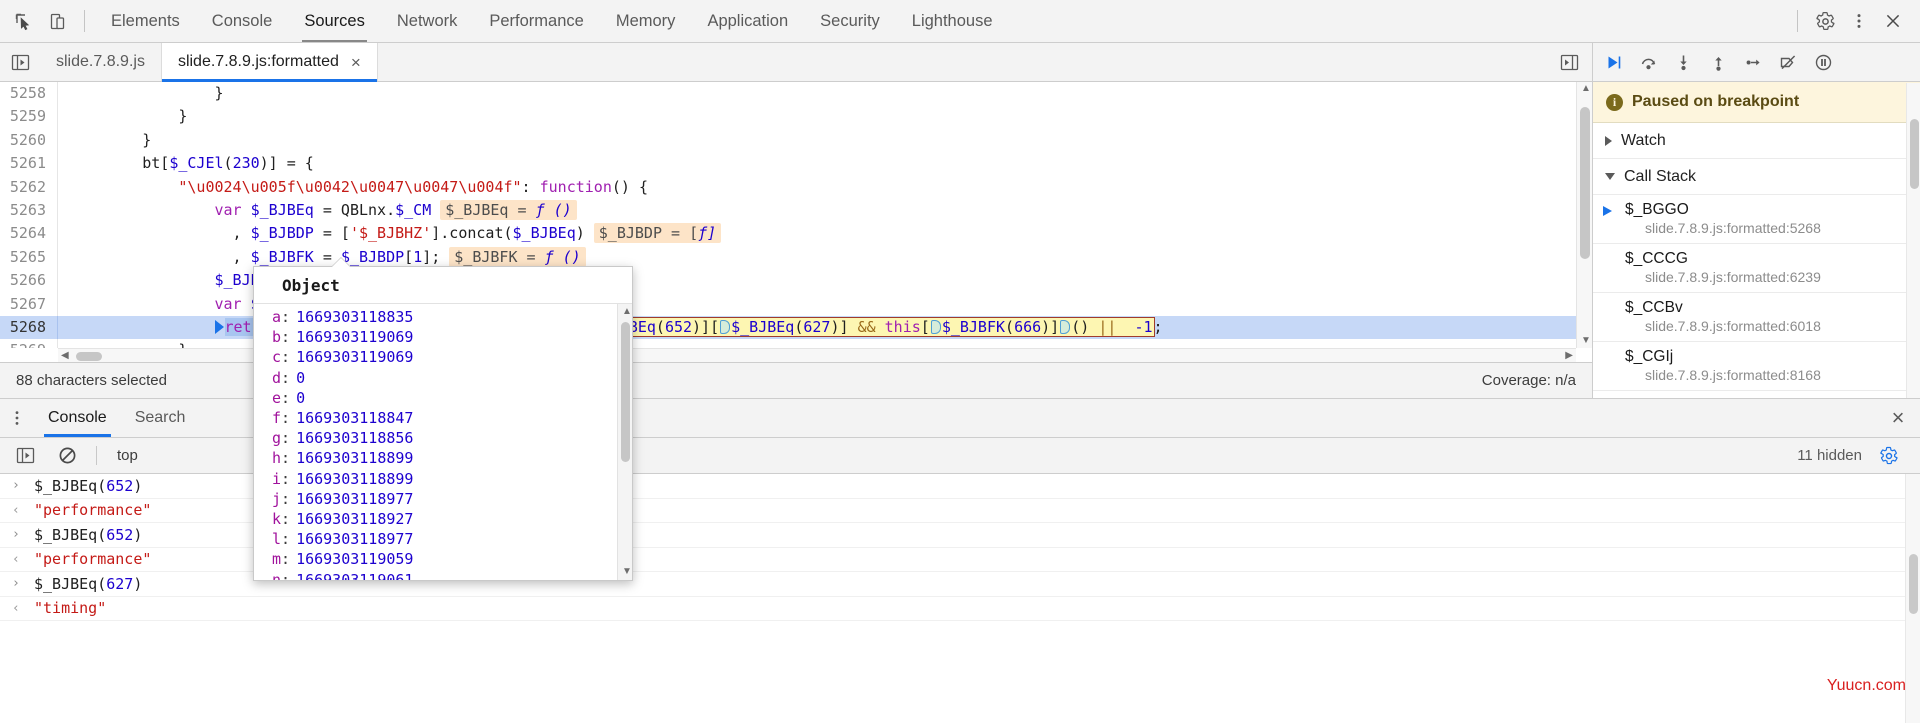 The width and height of the screenshot is (1920, 723). Describe the element at coordinates (77, 418) in the screenshot. I see `drawer-tab-console: Console` at that location.